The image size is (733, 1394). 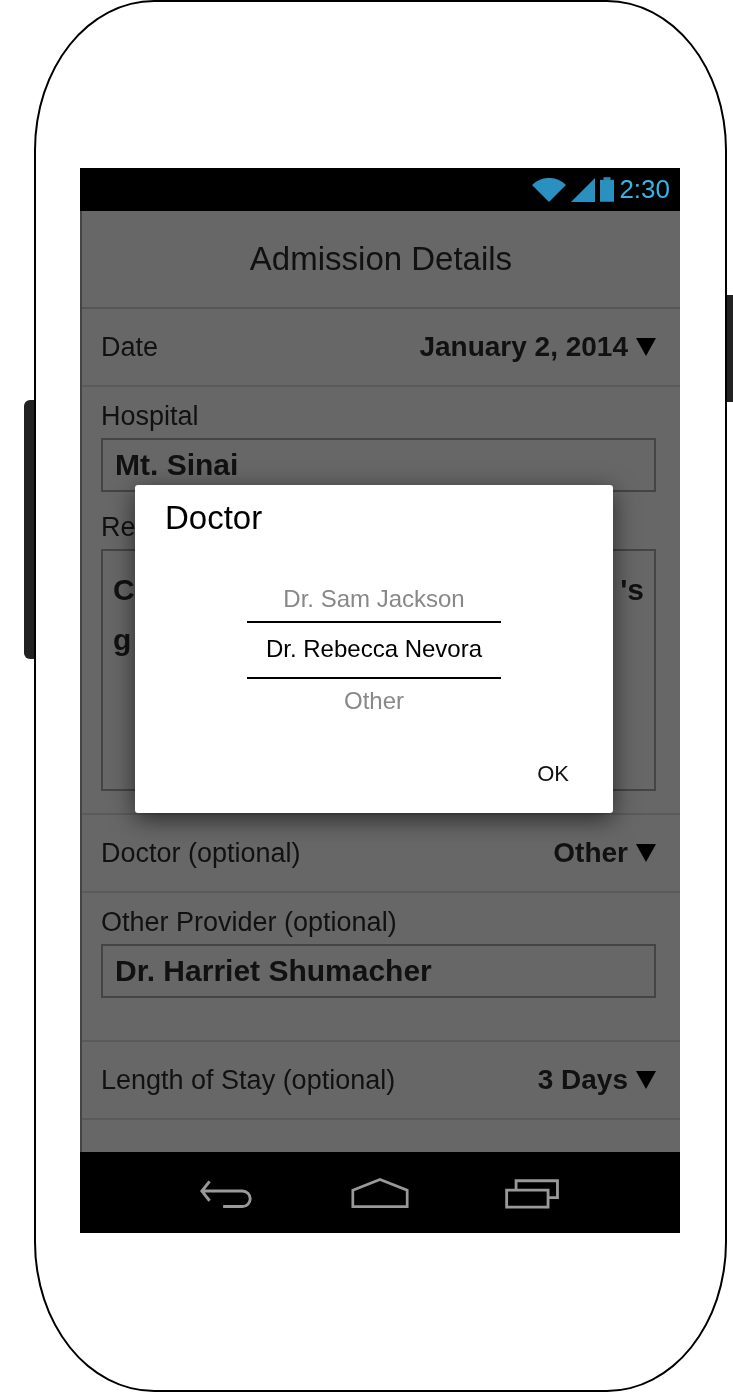 I want to click on field-text: g, so click(x=122, y=640).